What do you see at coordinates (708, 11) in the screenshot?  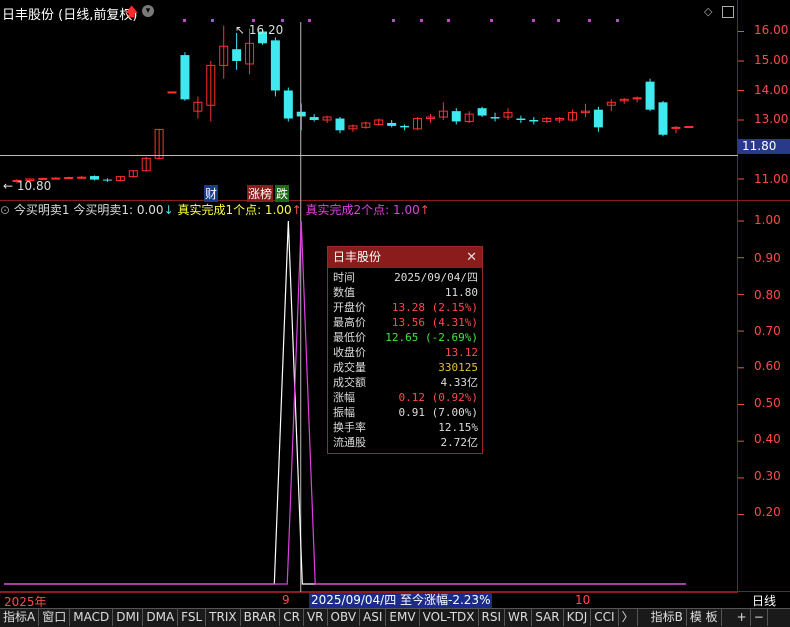 I see `diamond-icon: ◇` at bounding box center [708, 11].